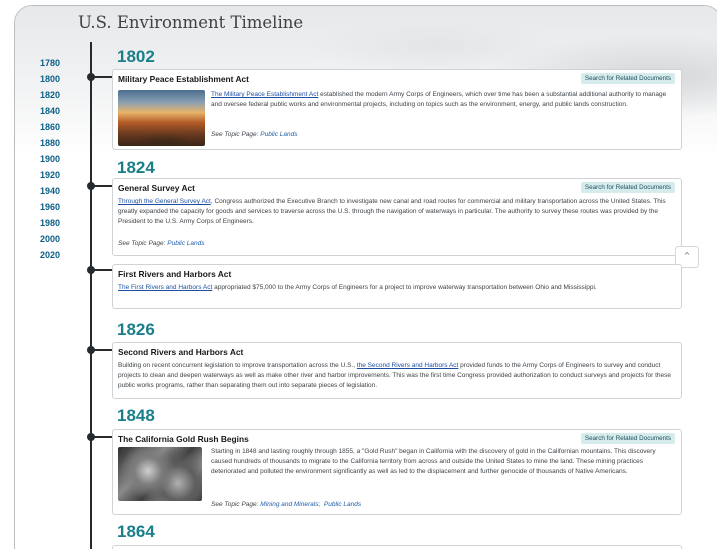 This screenshot has height=549, width=717. What do you see at coordinates (136, 329) in the screenshot?
I see `year-heading-1826: 1826` at bounding box center [136, 329].